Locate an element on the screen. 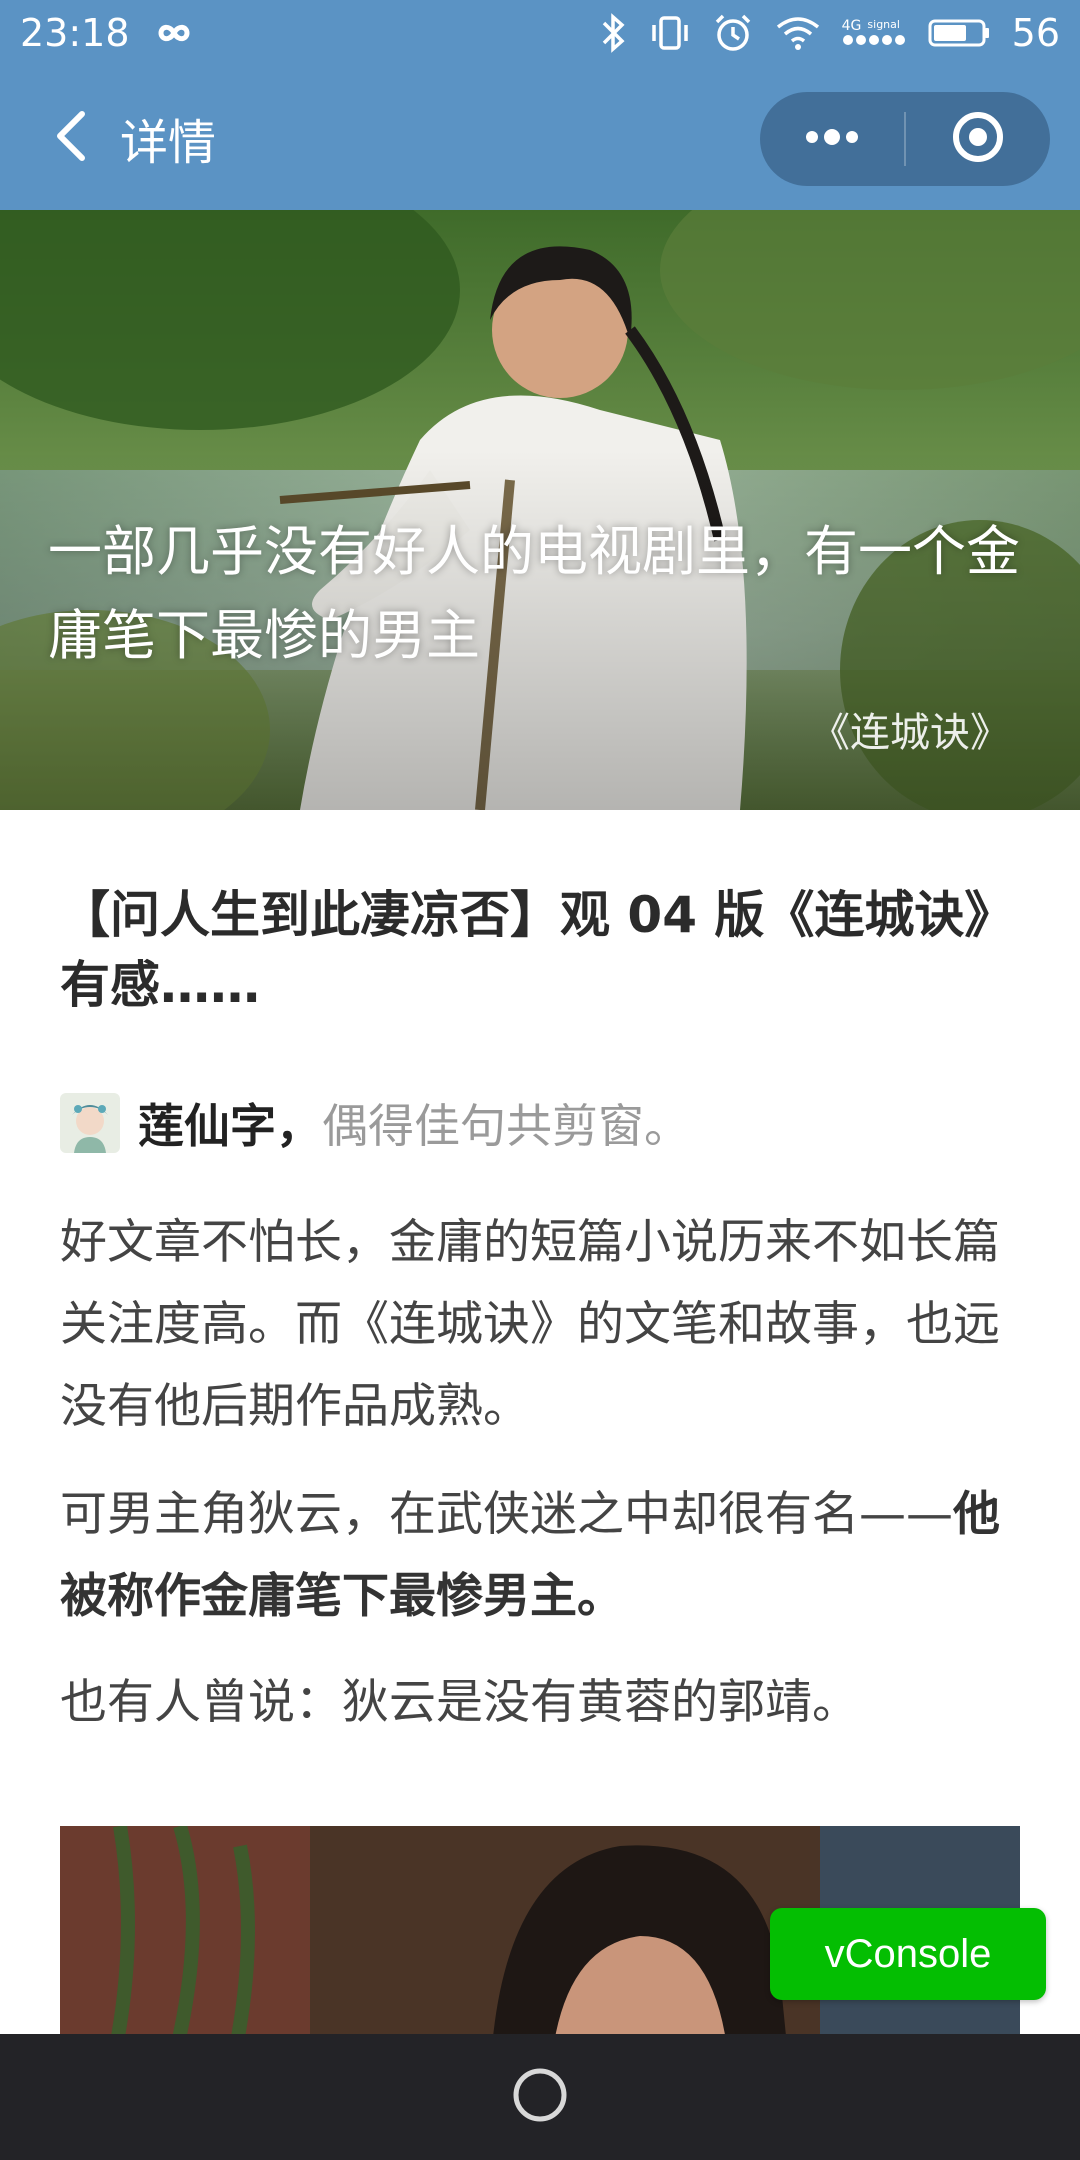 The height and width of the screenshot is (2160, 1080). status-bar: 23:18 4G signal 56 is located at coordinates (540, 33).